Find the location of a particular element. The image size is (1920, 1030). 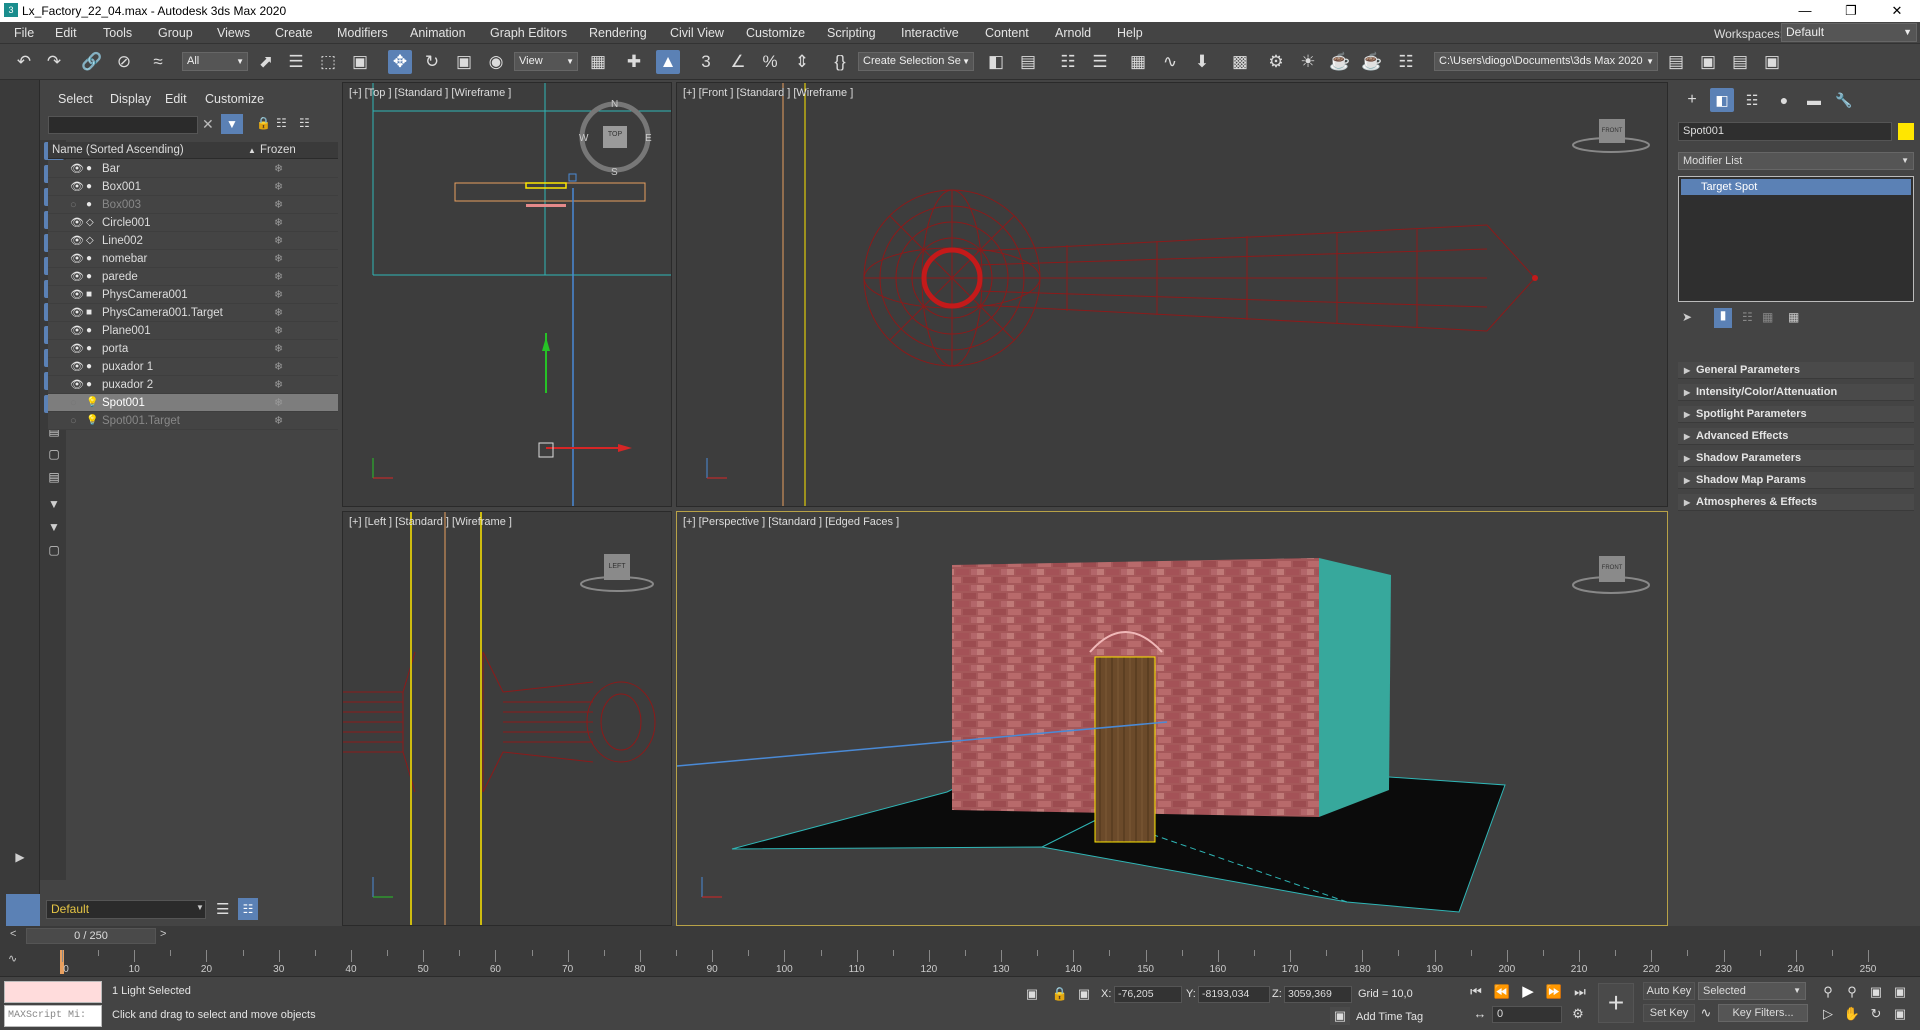

z-coordinate-field: 3059,369 is located at coordinates (1318, 994).